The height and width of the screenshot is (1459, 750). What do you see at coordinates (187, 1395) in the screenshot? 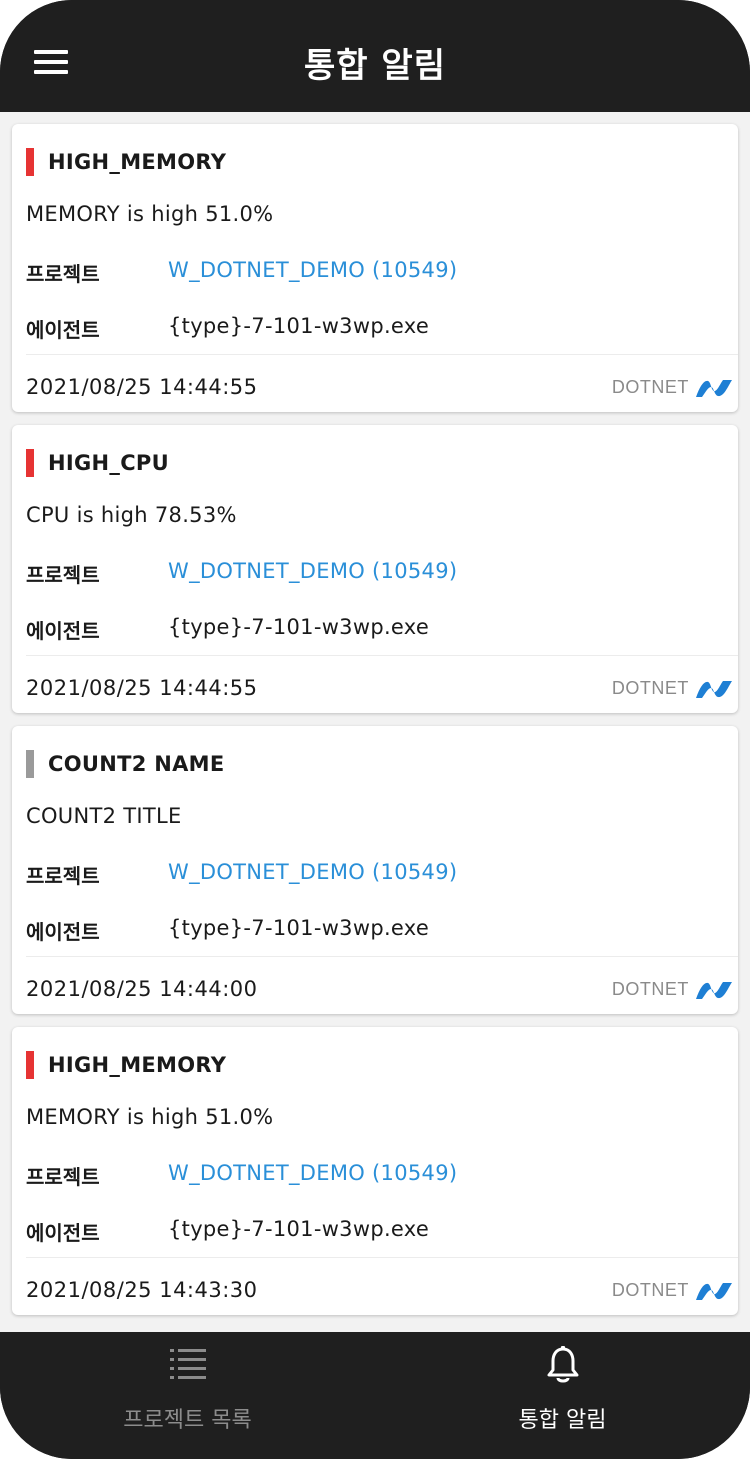
I see `tab-project-list: 프로젝트 목록` at bounding box center [187, 1395].